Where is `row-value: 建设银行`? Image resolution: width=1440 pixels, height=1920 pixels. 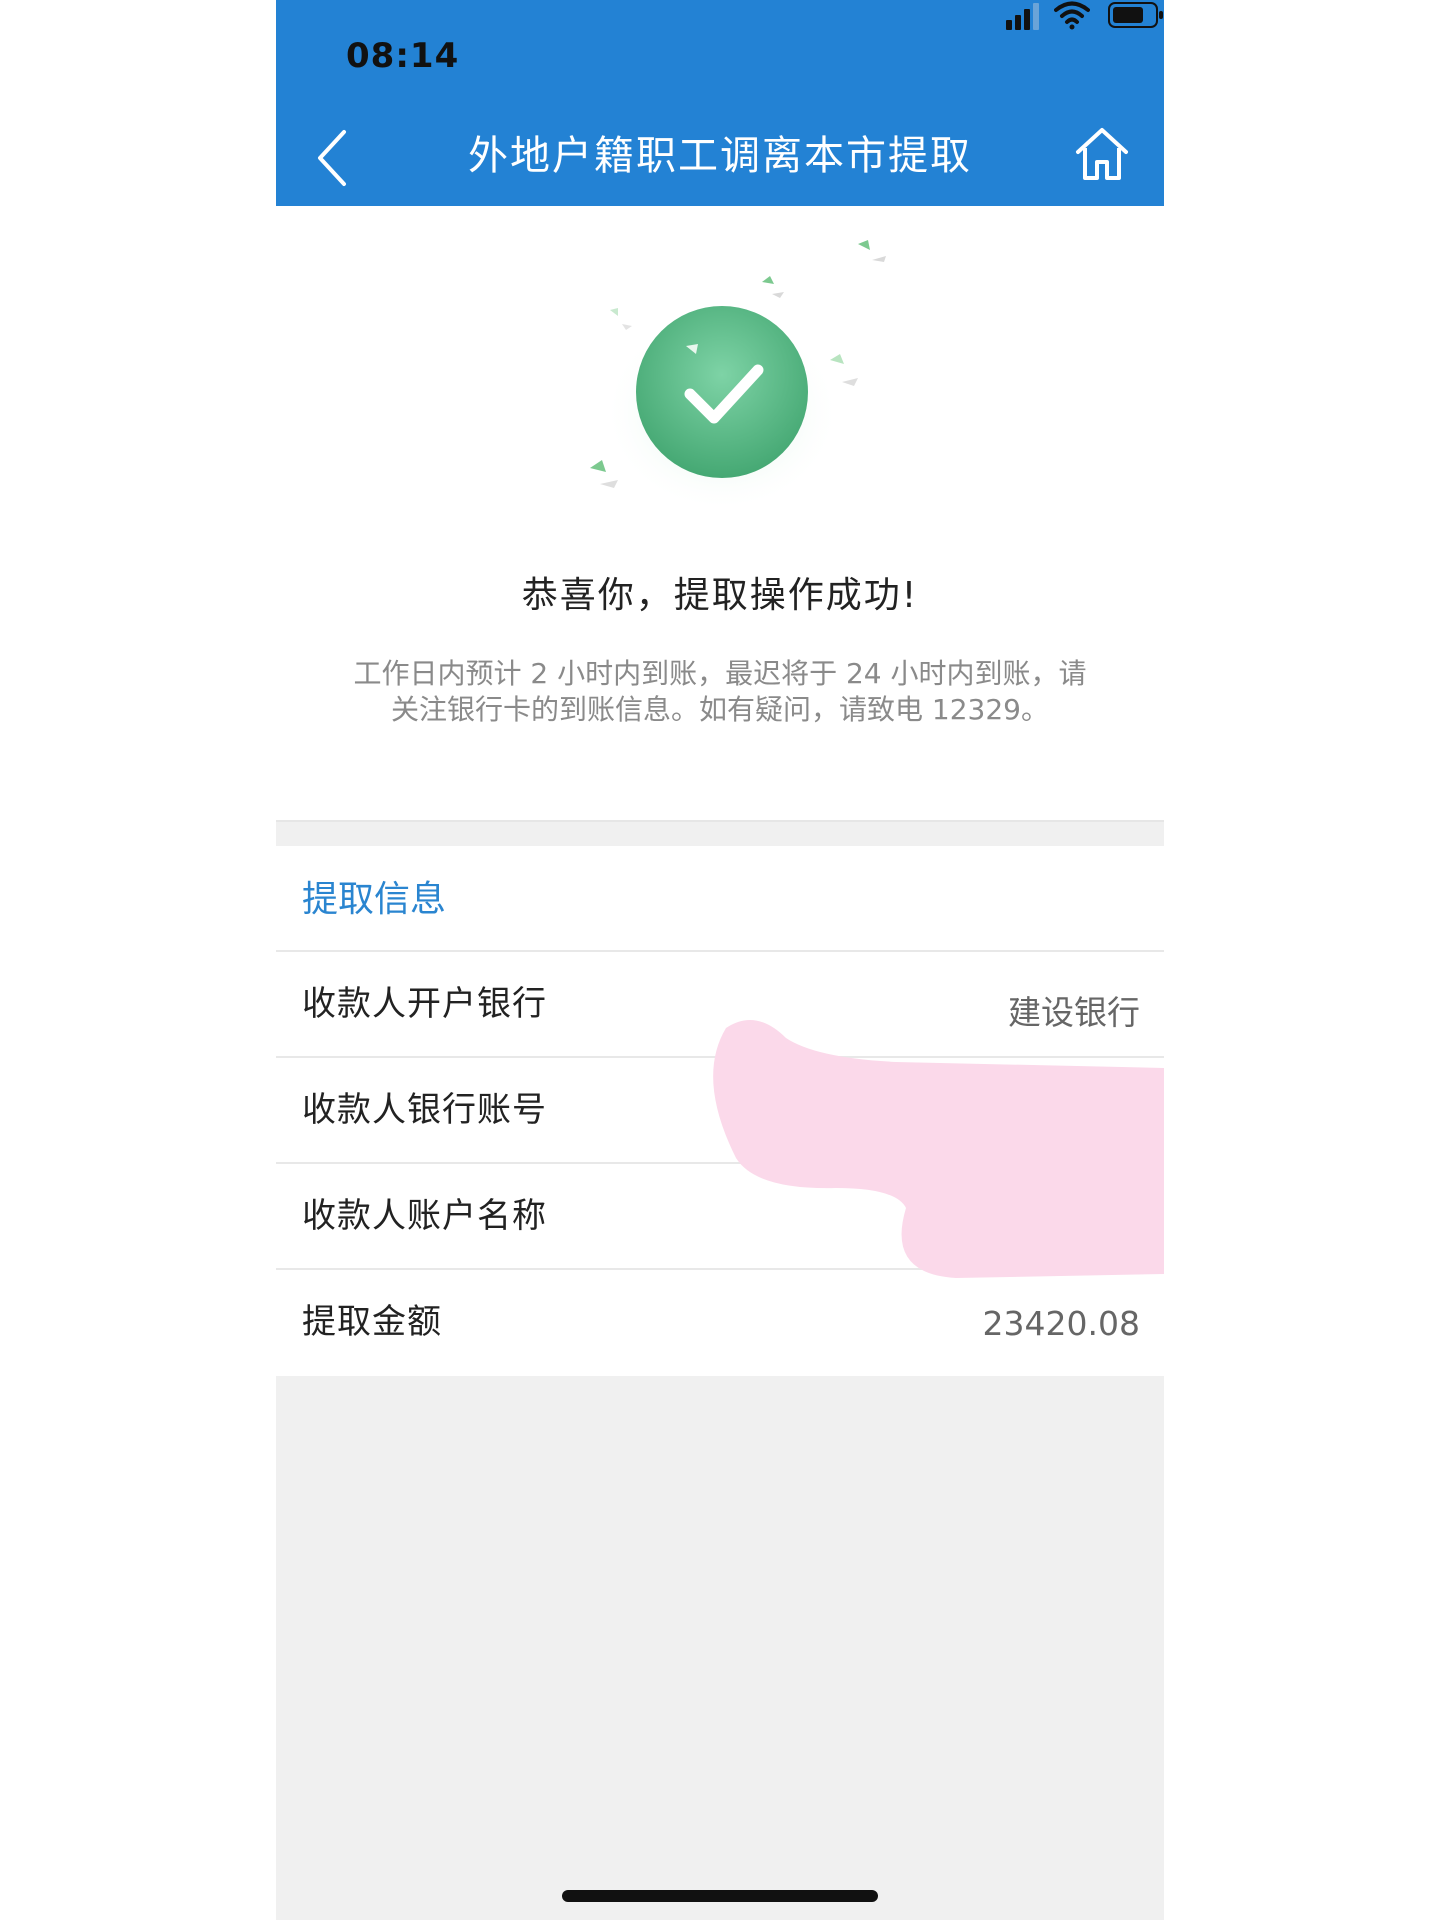 row-value: 建设银行 is located at coordinates (1074, 1012).